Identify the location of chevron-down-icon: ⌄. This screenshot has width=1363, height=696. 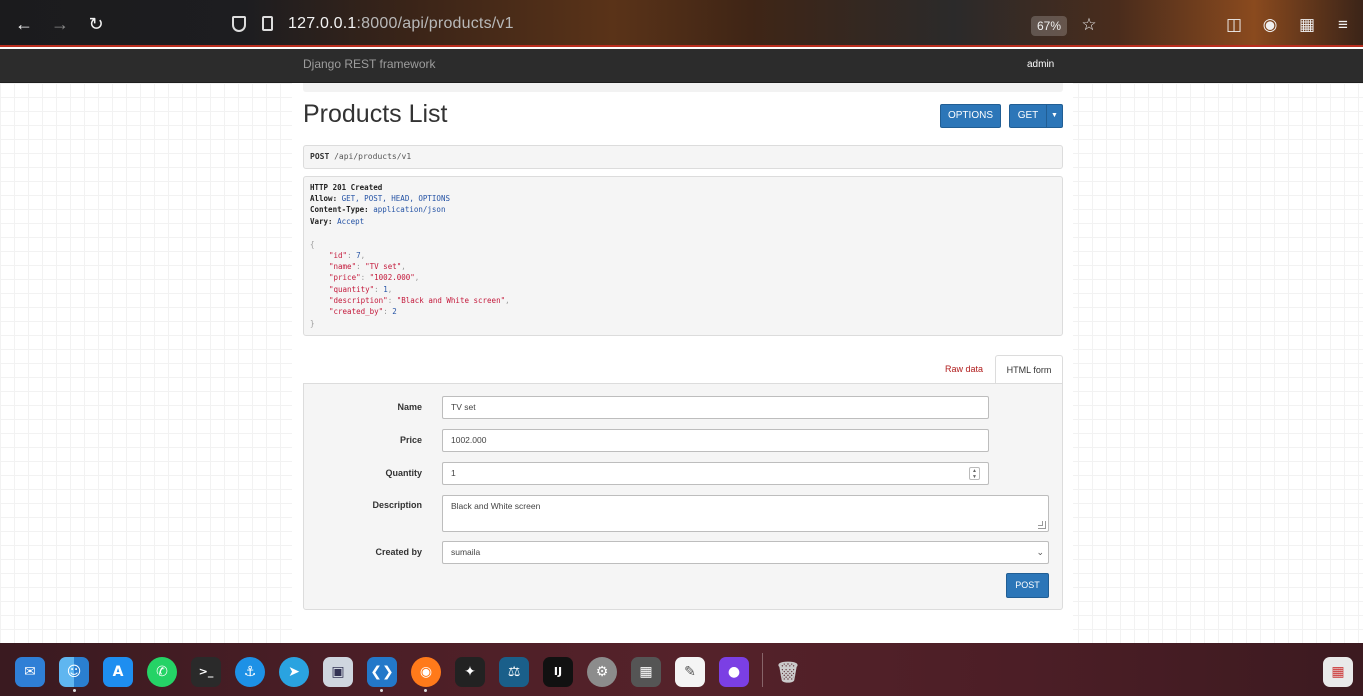
(1040, 552).